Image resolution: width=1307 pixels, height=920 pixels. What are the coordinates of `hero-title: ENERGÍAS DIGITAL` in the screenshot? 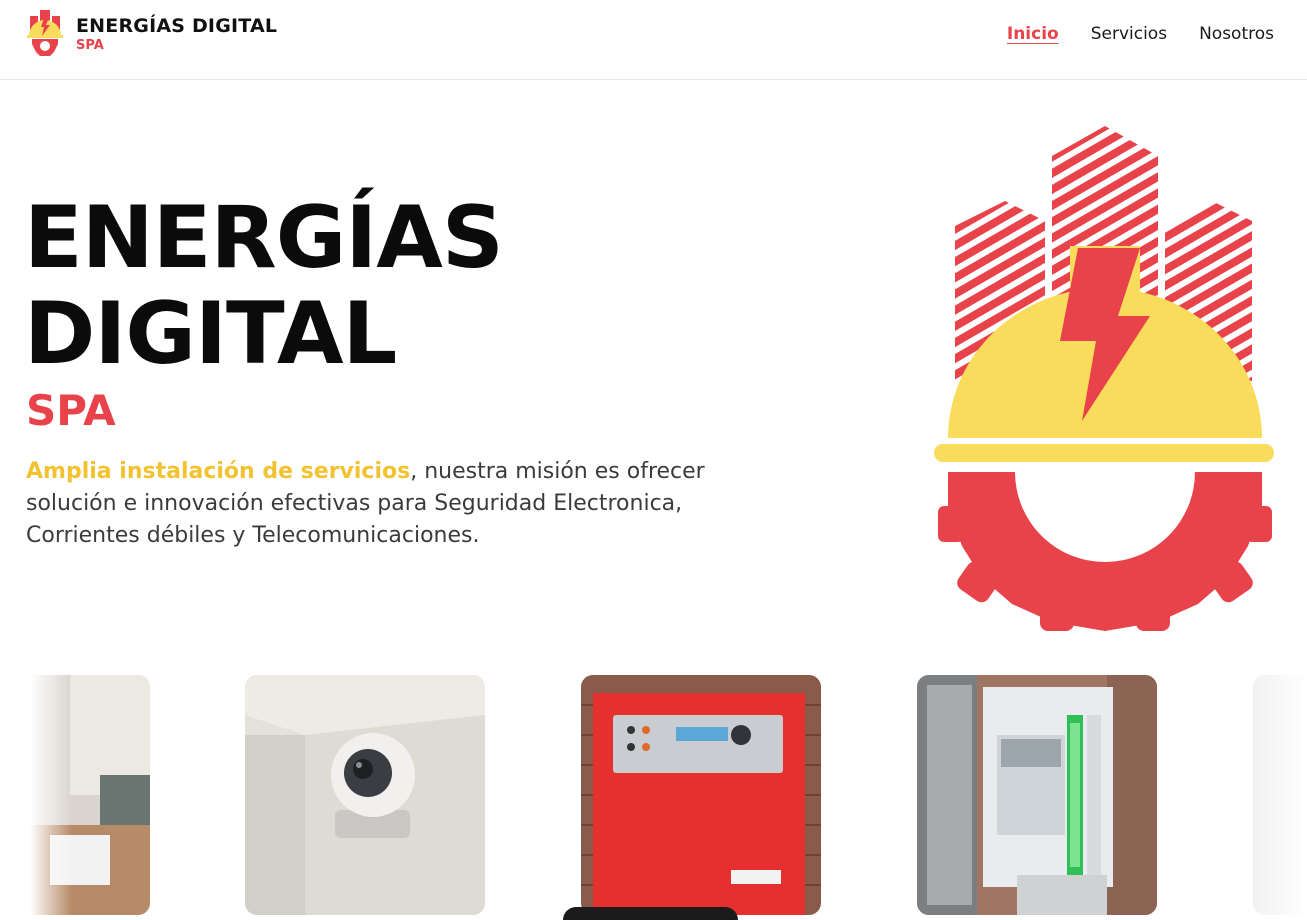 It's located at (264, 286).